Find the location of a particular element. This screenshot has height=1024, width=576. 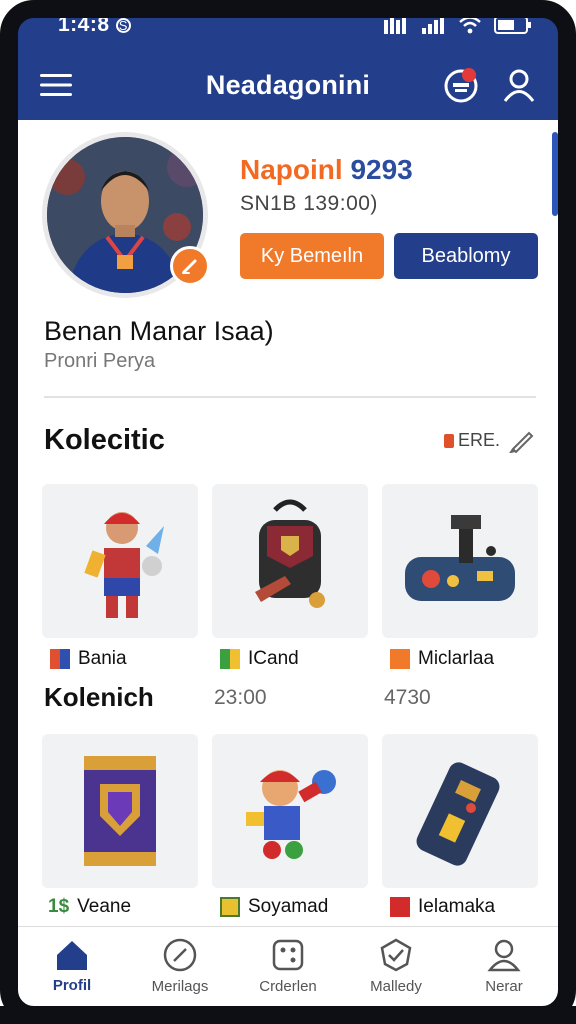

flag-orange-icon is located at coordinates (400, 659).